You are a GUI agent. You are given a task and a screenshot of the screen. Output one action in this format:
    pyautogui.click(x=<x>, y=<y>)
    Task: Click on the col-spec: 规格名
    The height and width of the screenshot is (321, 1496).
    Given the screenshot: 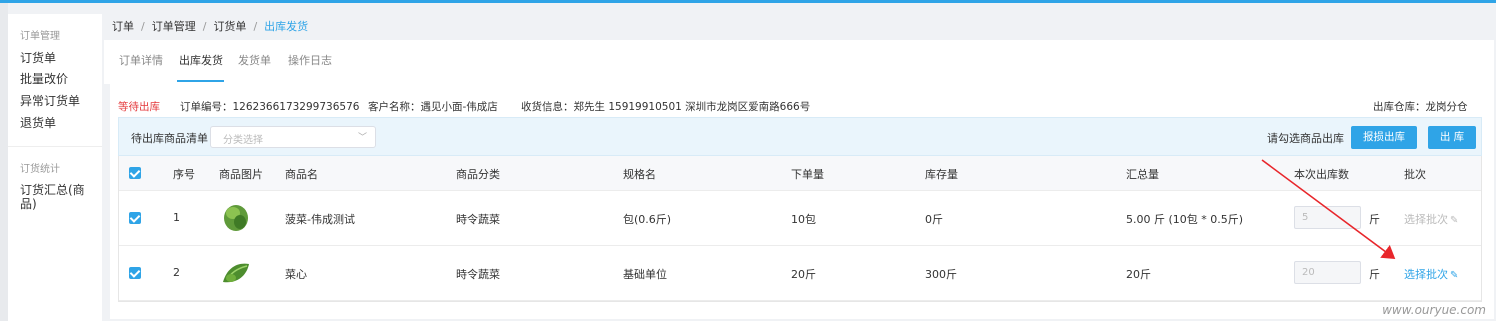 What is the action you would take?
    pyautogui.click(x=639, y=174)
    